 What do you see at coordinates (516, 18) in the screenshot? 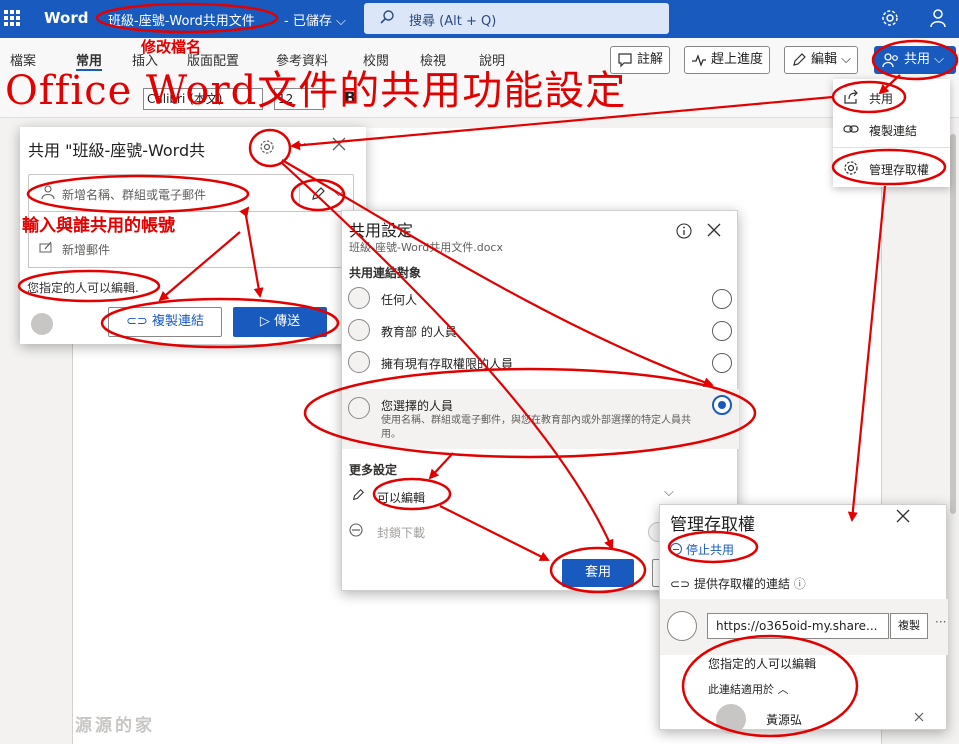
I see `search-box: 搜尋 (Alt + Q)` at bounding box center [516, 18].